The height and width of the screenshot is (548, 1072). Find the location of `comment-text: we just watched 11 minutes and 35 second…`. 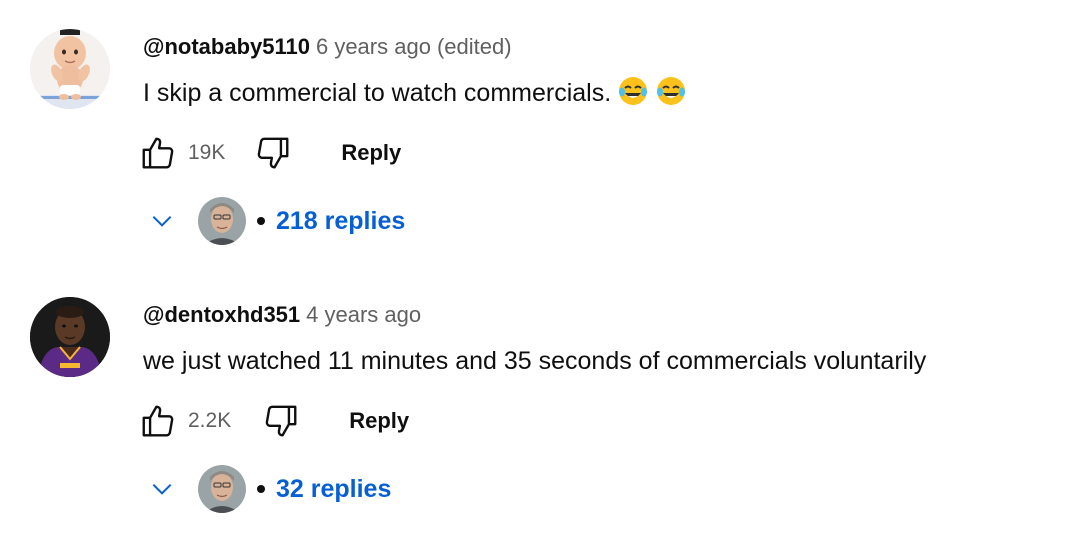

comment-text: we just watched 11 minutes and 35 second… is located at coordinates (534, 361).